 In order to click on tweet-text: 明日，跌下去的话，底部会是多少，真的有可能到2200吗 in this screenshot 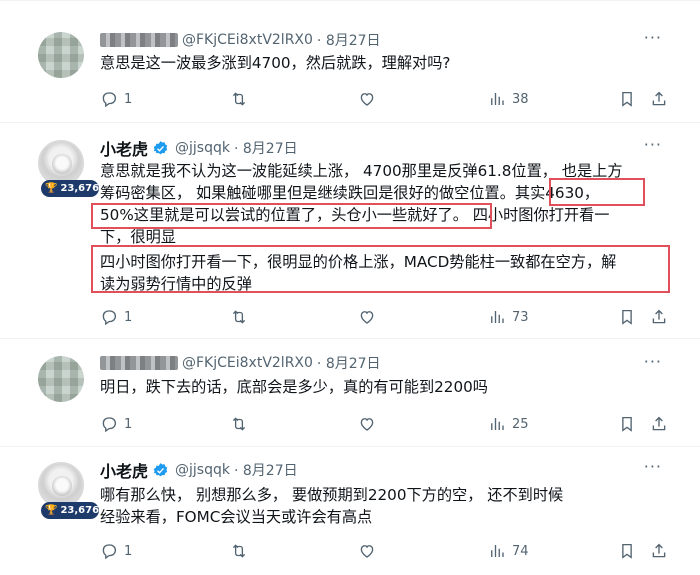, I will do `click(294, 387)`.